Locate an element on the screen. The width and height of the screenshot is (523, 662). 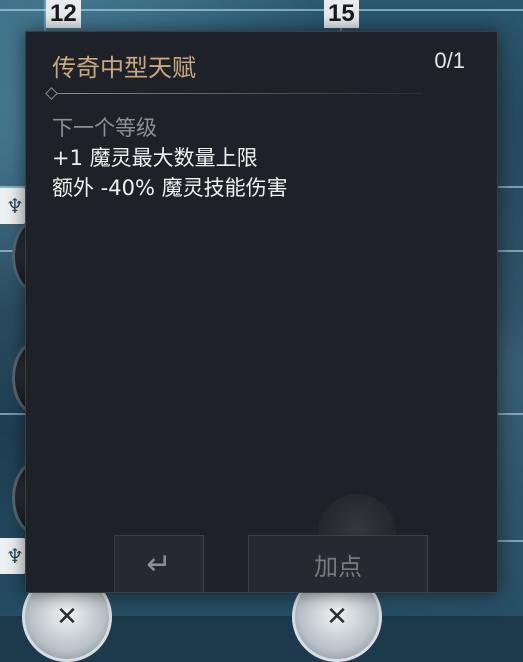
back-button: ↵ is located at coordinates (159, 564).